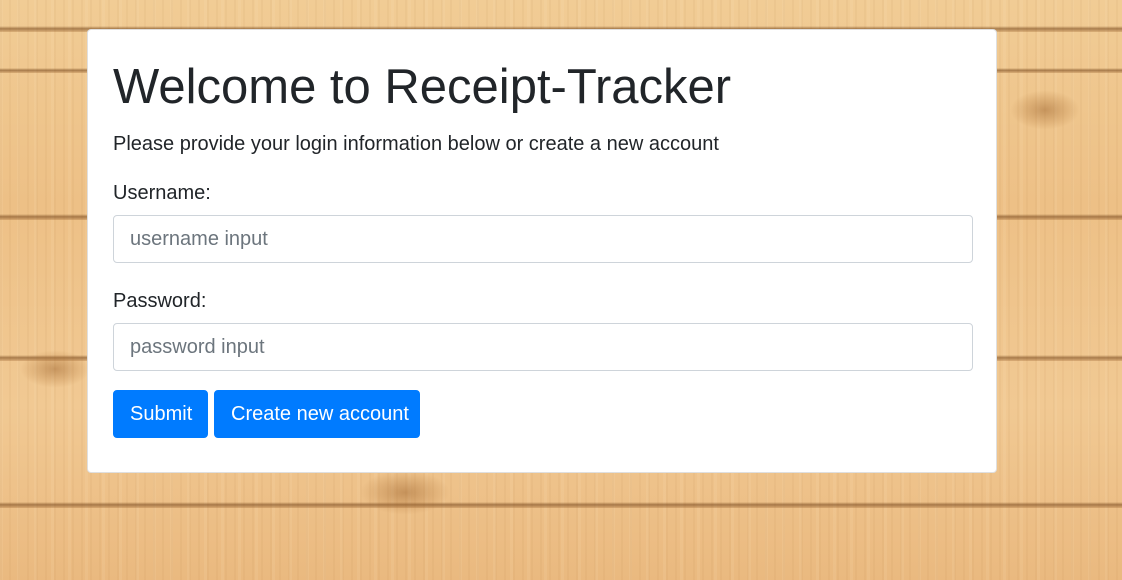 The image size is (1122, 580). I want to click on username-label: Username:, so click(162, 193).